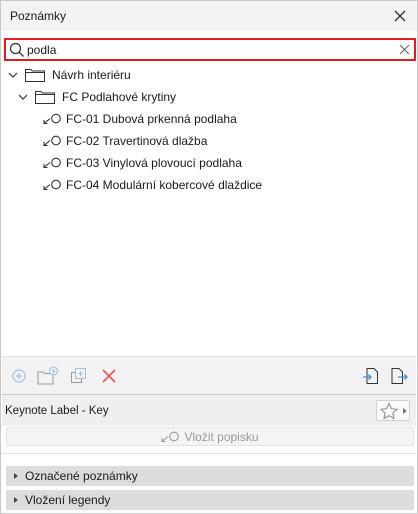 The width and height of the screenshot is (418, 514). Describe the element at coordinates (119, 97) in the screenshot. I see `tree-folder-label: FC Podlahové krytiny` at that location.